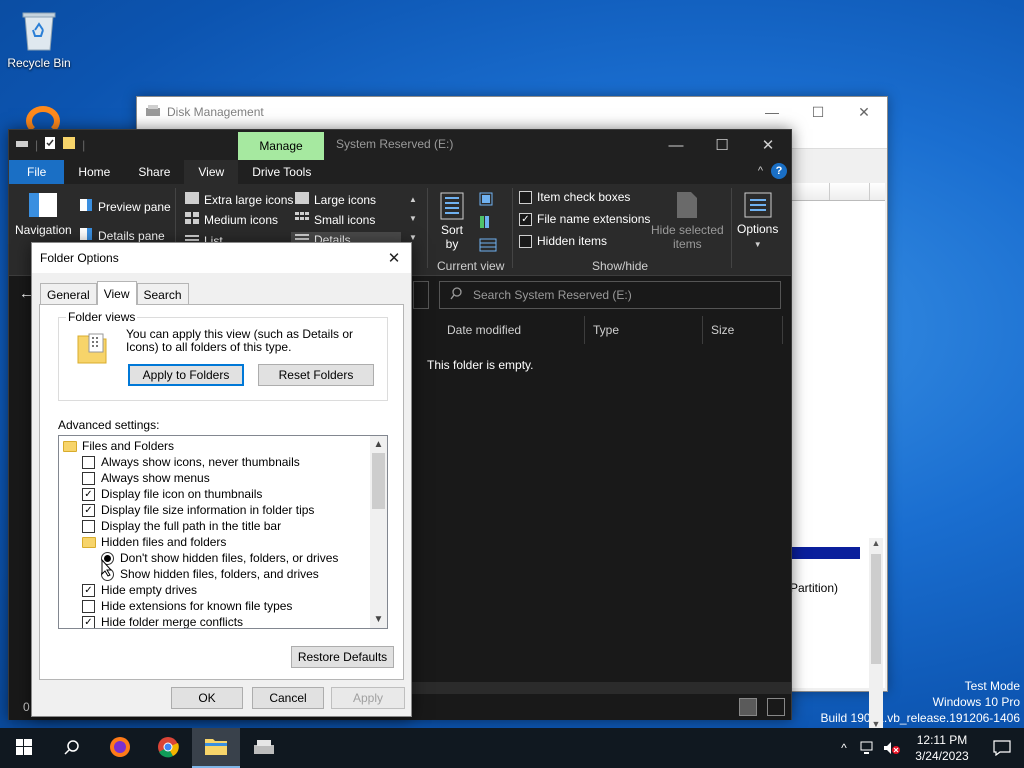  What do you see at coordinates (72, 748) in the screenshot?
I see `search-button` at bounding box center [72, 748].